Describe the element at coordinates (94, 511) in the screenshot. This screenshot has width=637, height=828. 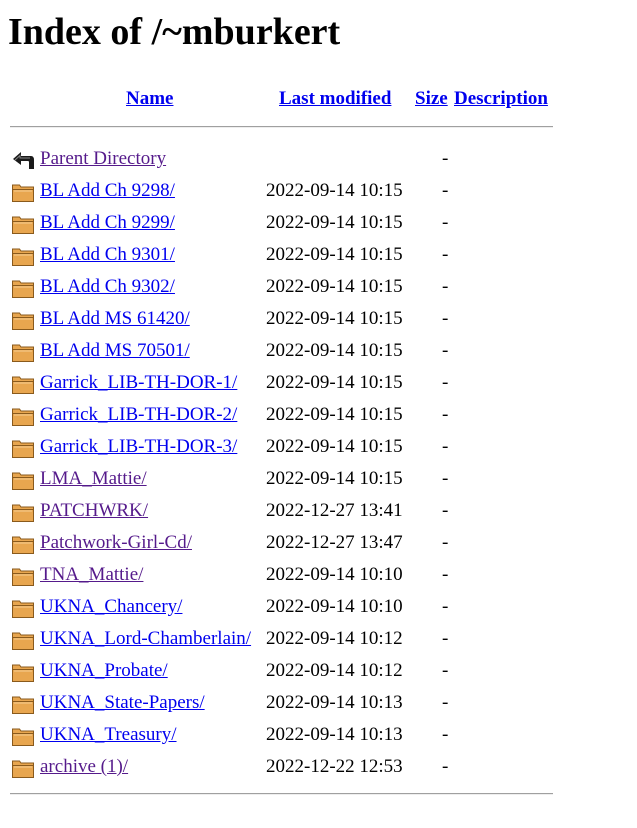
I see `directory-link: PATCHWRK/` at that location.